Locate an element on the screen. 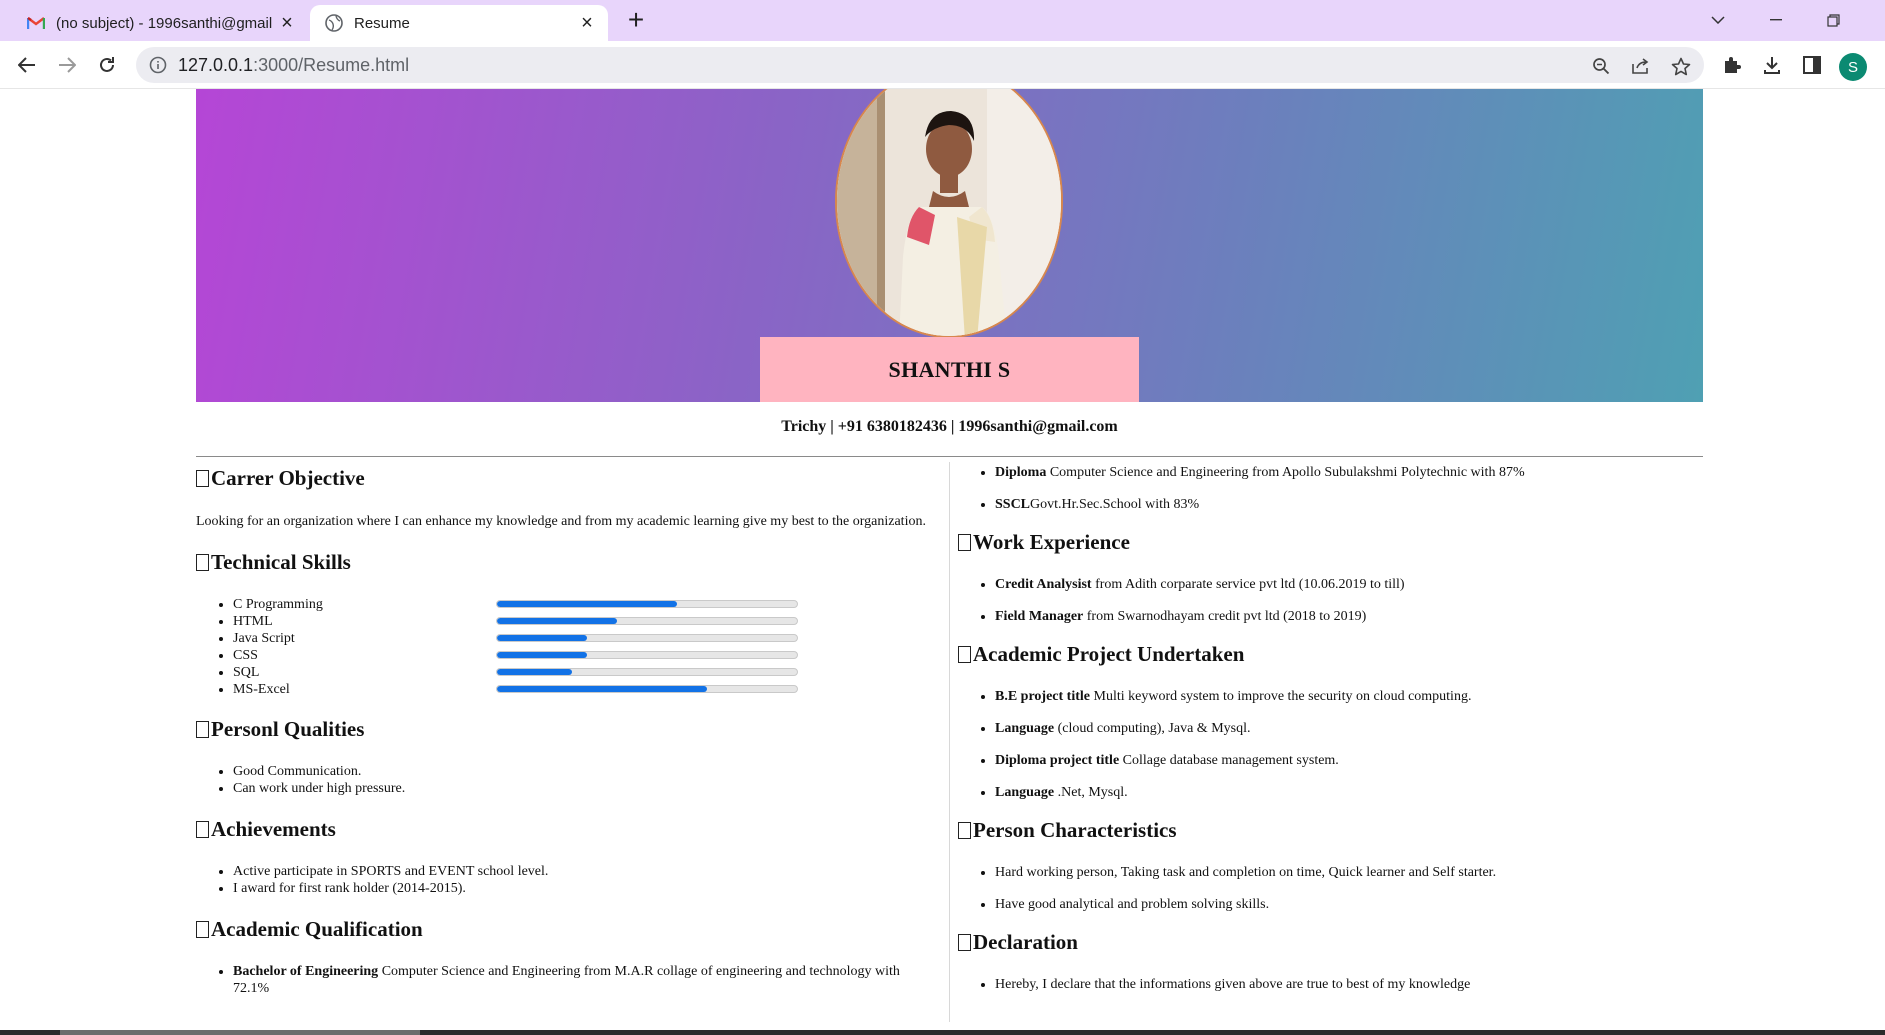 Image resolution: width=1885 pixels, height=1035 pixels. tab-title: Resume is located at coordinates (382, 23).